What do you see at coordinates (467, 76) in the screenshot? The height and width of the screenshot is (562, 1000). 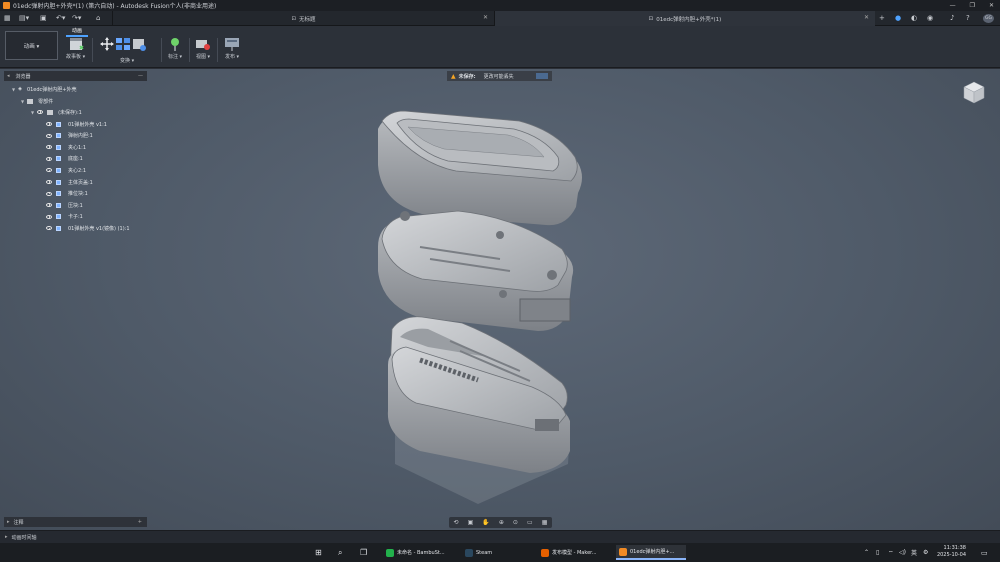 I see `warning-title: 未保存:` at bounding box center [467, 76].